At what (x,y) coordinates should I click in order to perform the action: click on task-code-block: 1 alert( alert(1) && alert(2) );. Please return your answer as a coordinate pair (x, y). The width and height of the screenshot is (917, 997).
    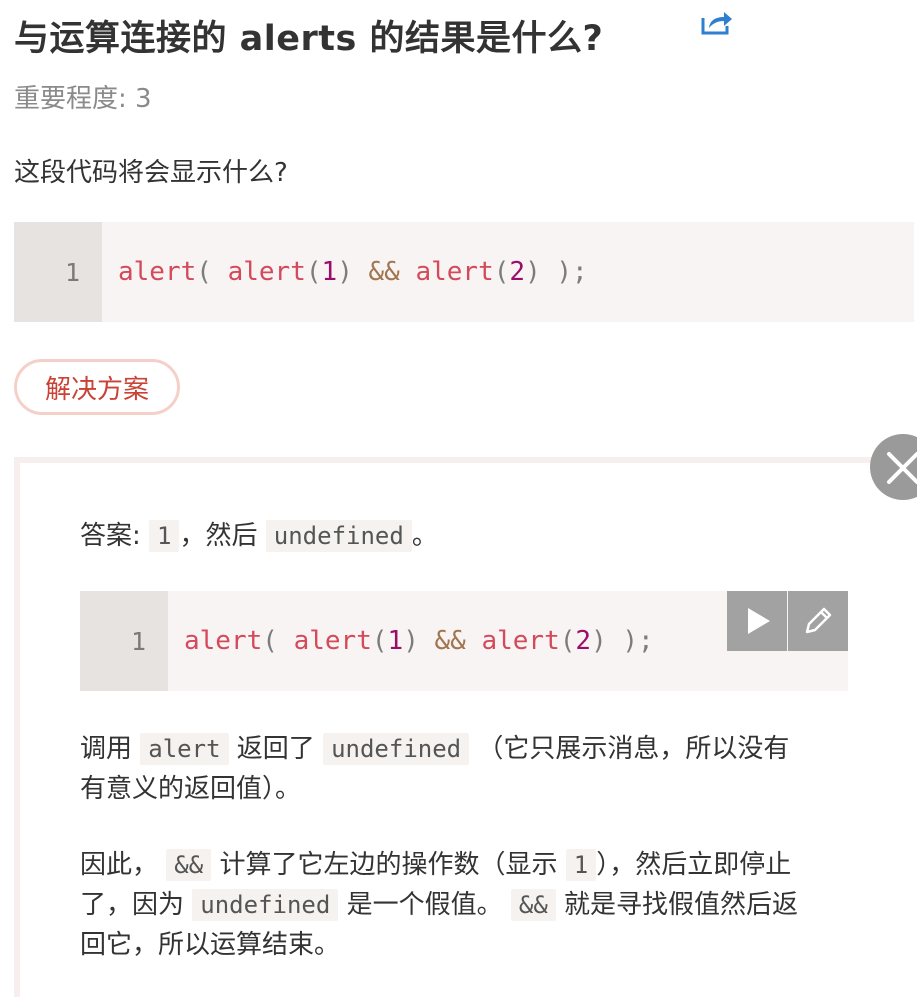
    Looking at the image, I should click on (464, 272).